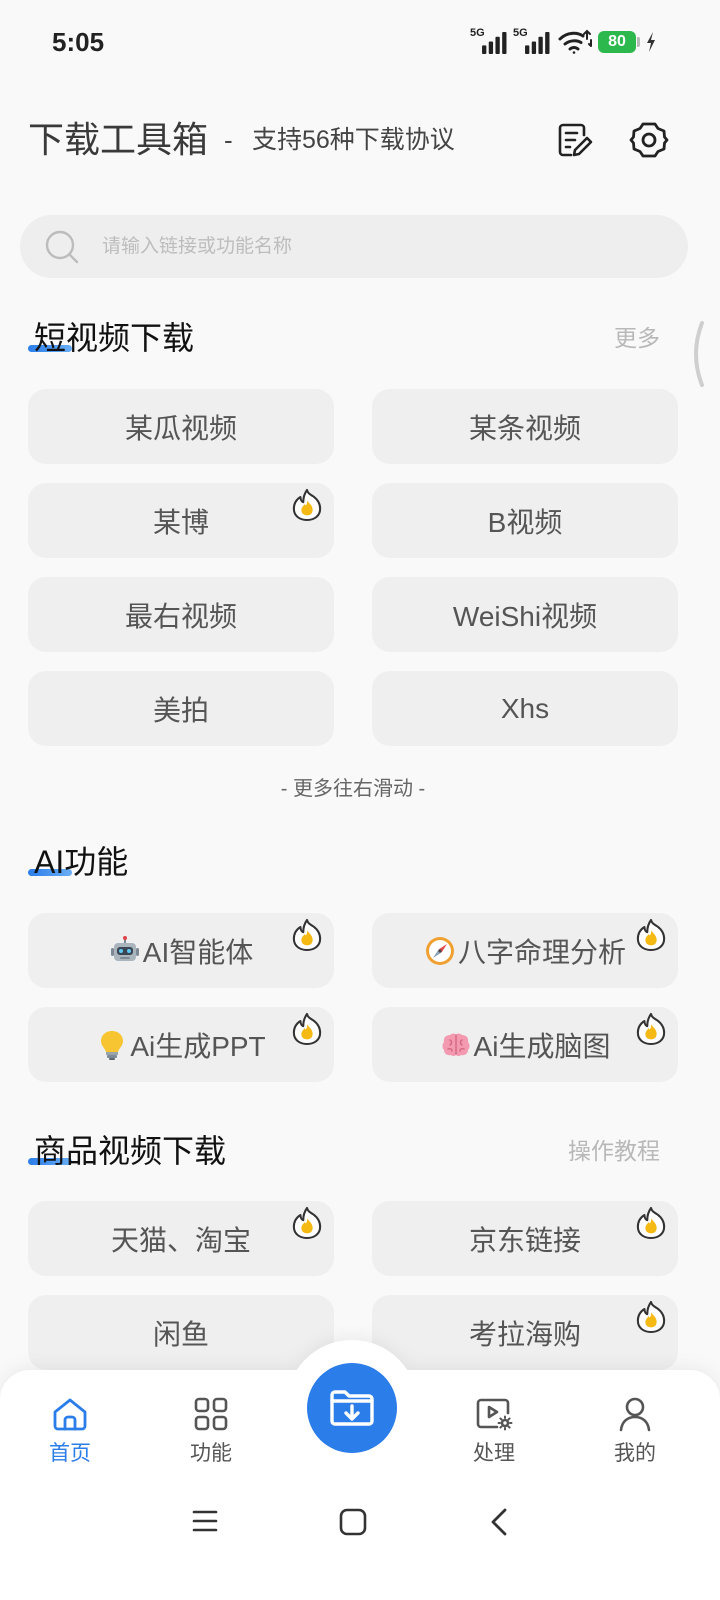  I want to click on robot-icon, so click(124, 948).